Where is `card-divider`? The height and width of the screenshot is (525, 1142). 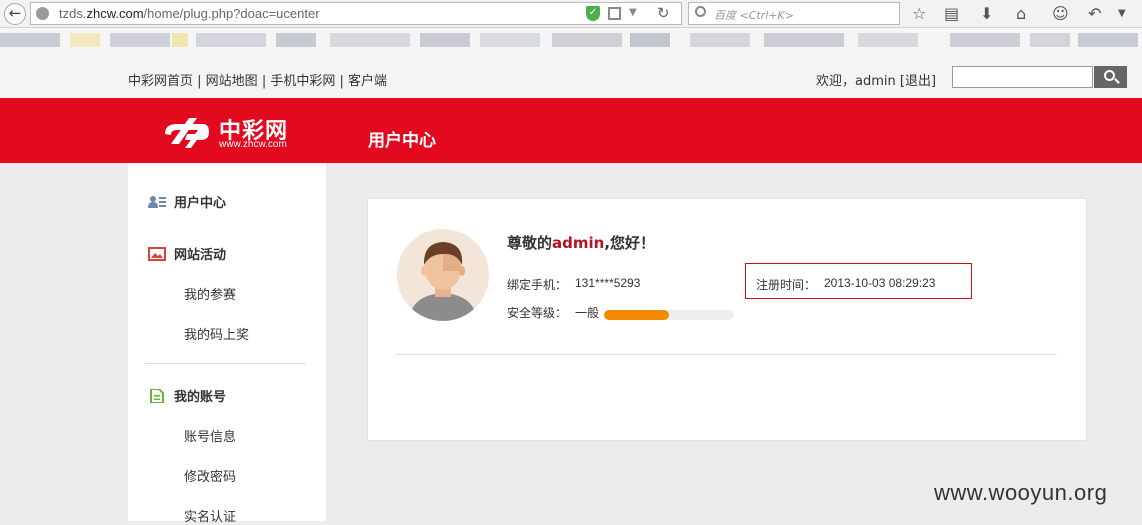 card-divider is located at coordinates (727, 354).